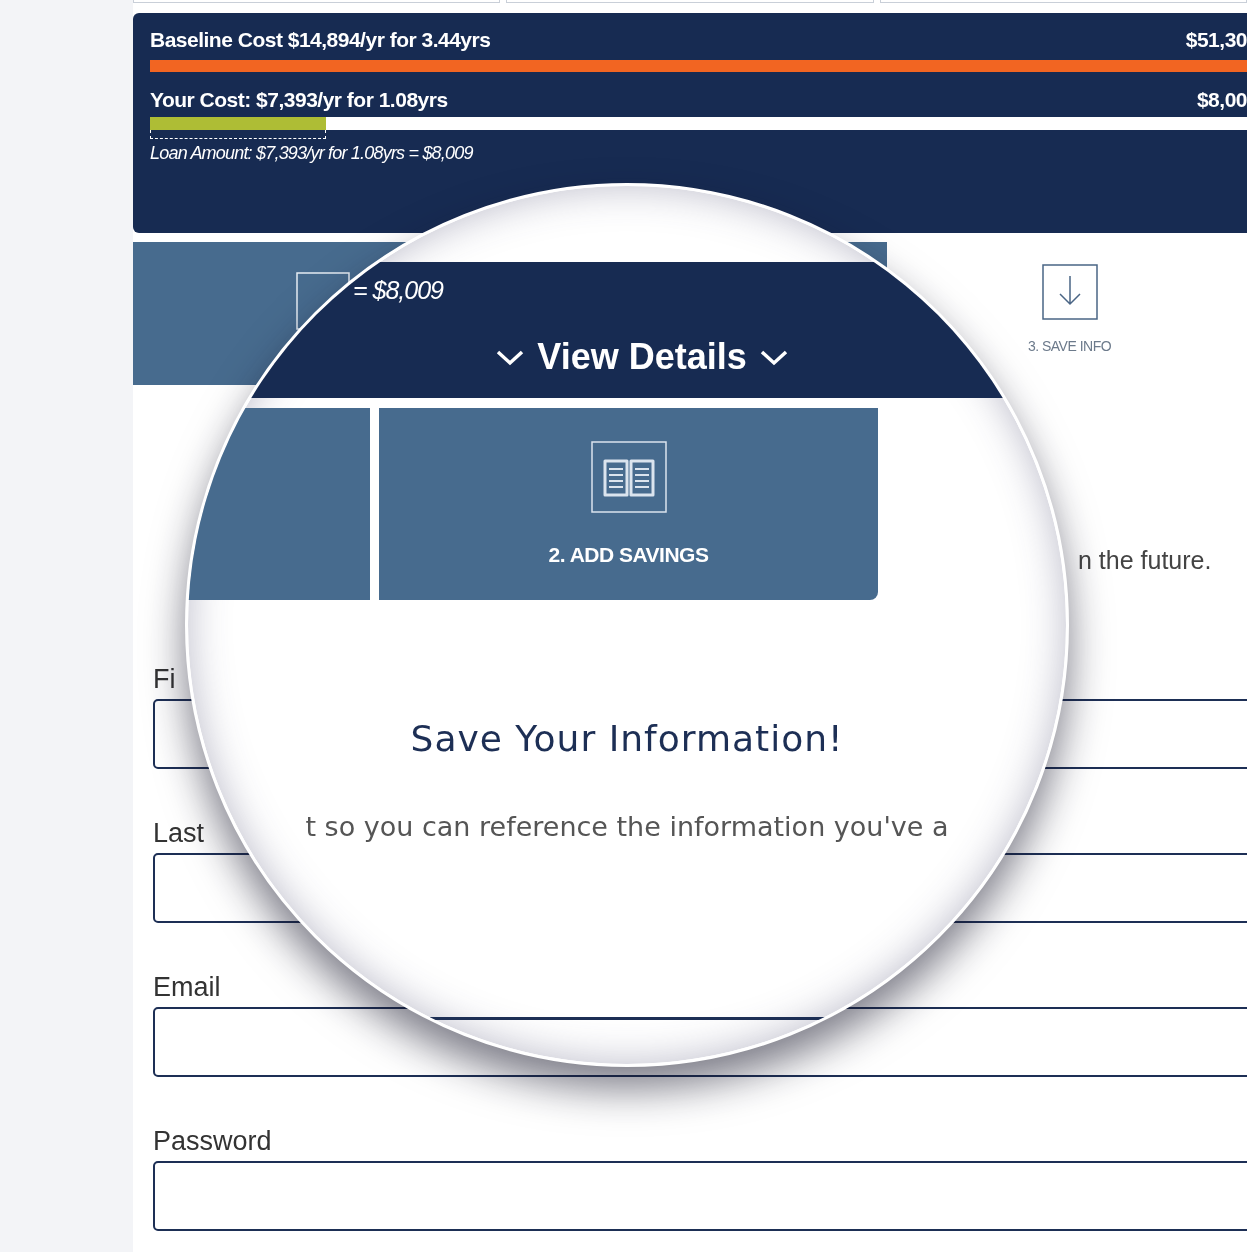 This screenshot has width=1247, height=1252. I want to click on your-cost-label: Your Cost: $7,393/yr for 1.08yrs, so click(299, 99).